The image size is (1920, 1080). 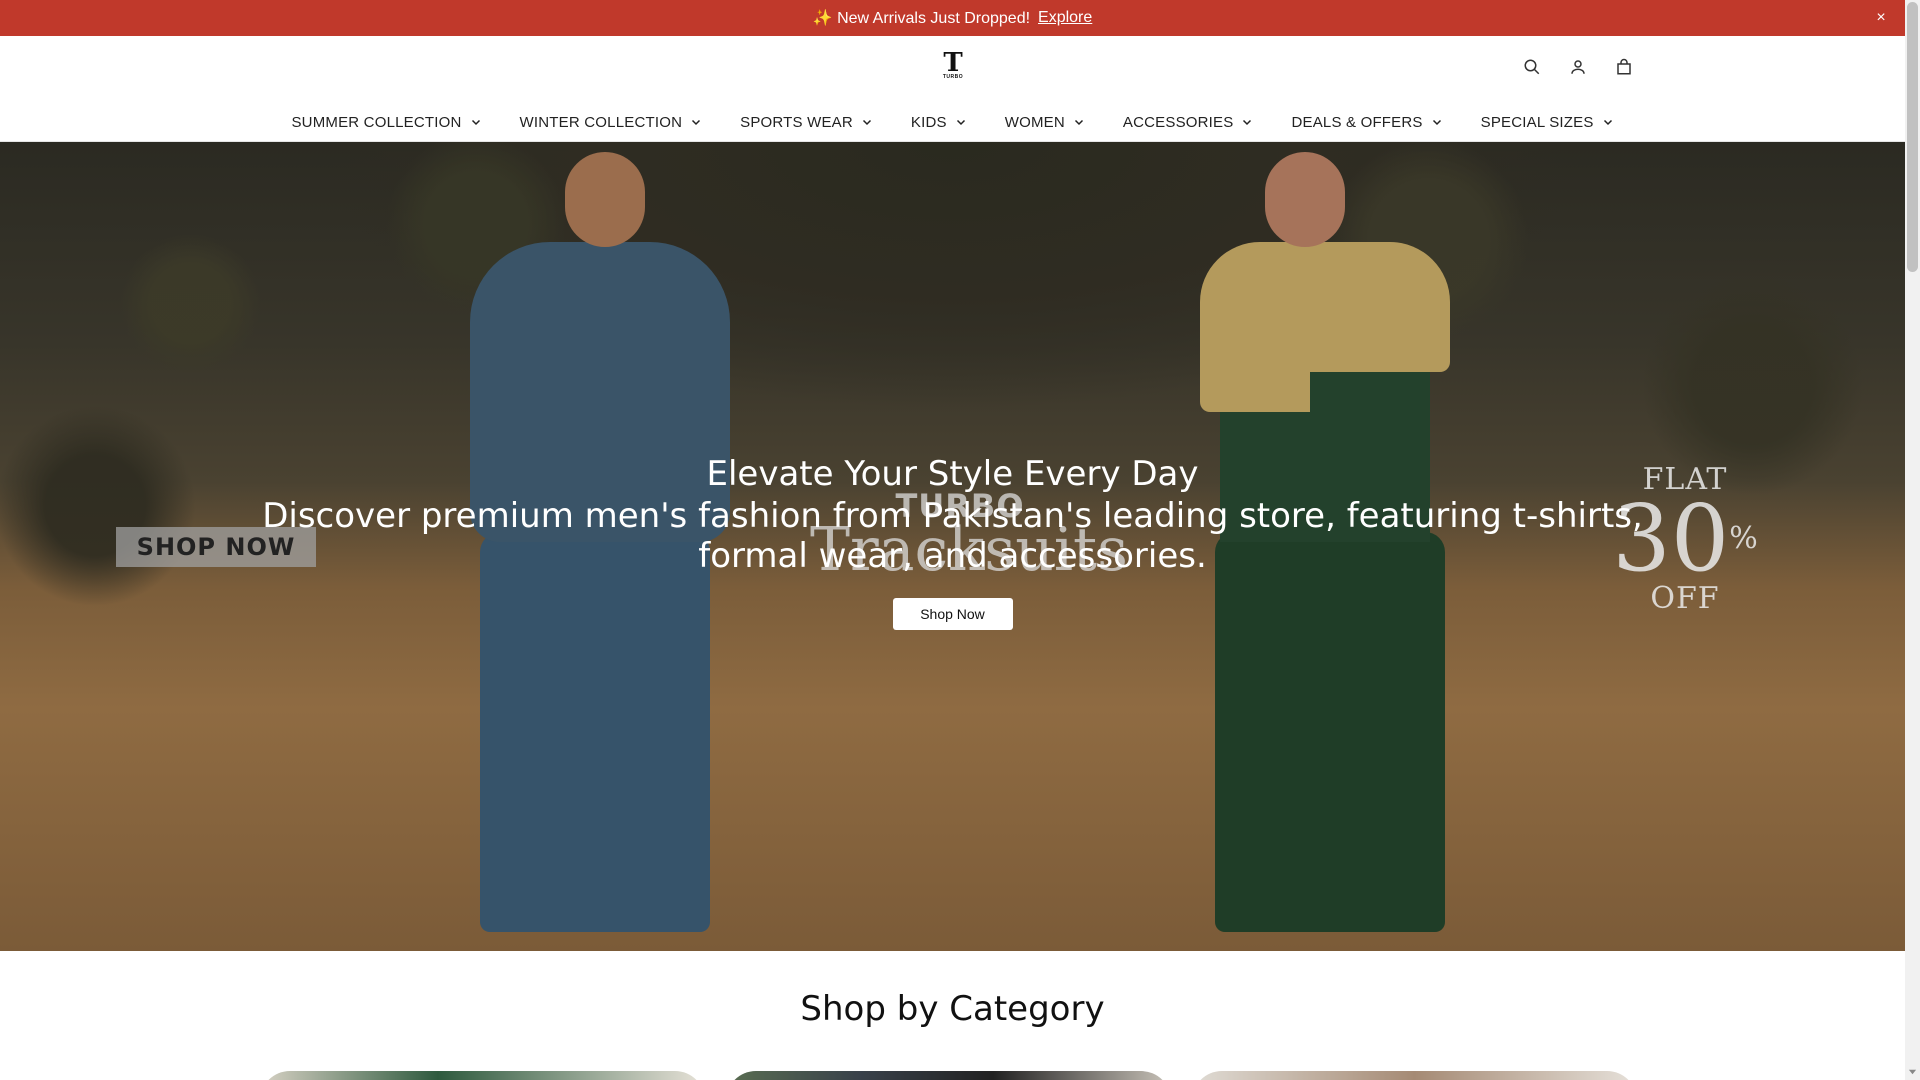 I want to click on nav-sports-wear: SPORTS WEAR, so click(x=806, y=122).